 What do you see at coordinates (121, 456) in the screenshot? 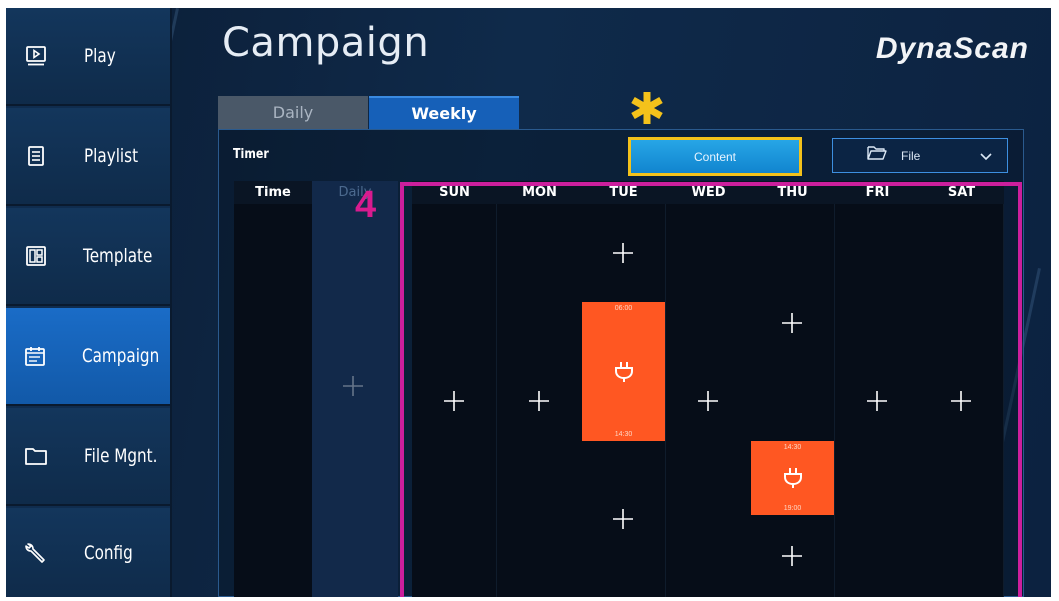
I see `sidebar-item-label: File Mgnt.` at bounding box center [121, 456].